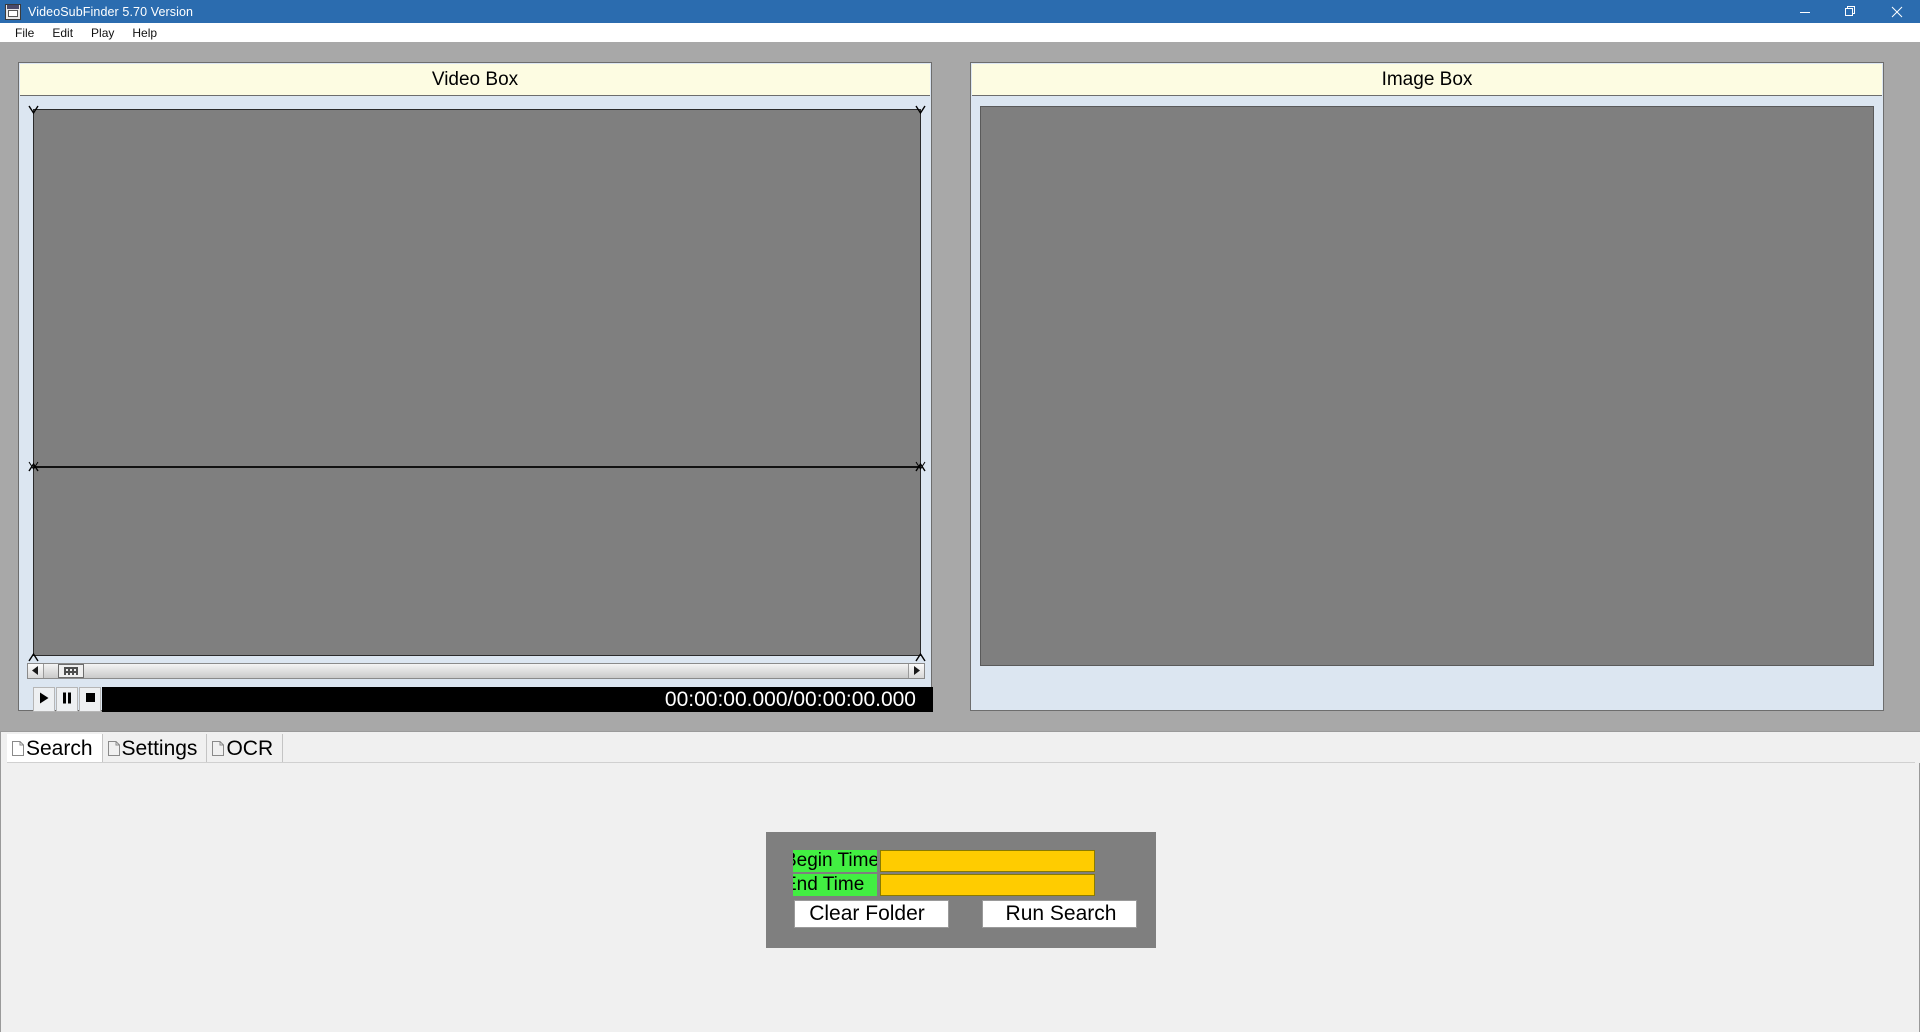 This screenshot has width=1920, height=1032. Describe the element at coordinates (477, 467) in the screenshot. I see `crop-divider-line` at that location.